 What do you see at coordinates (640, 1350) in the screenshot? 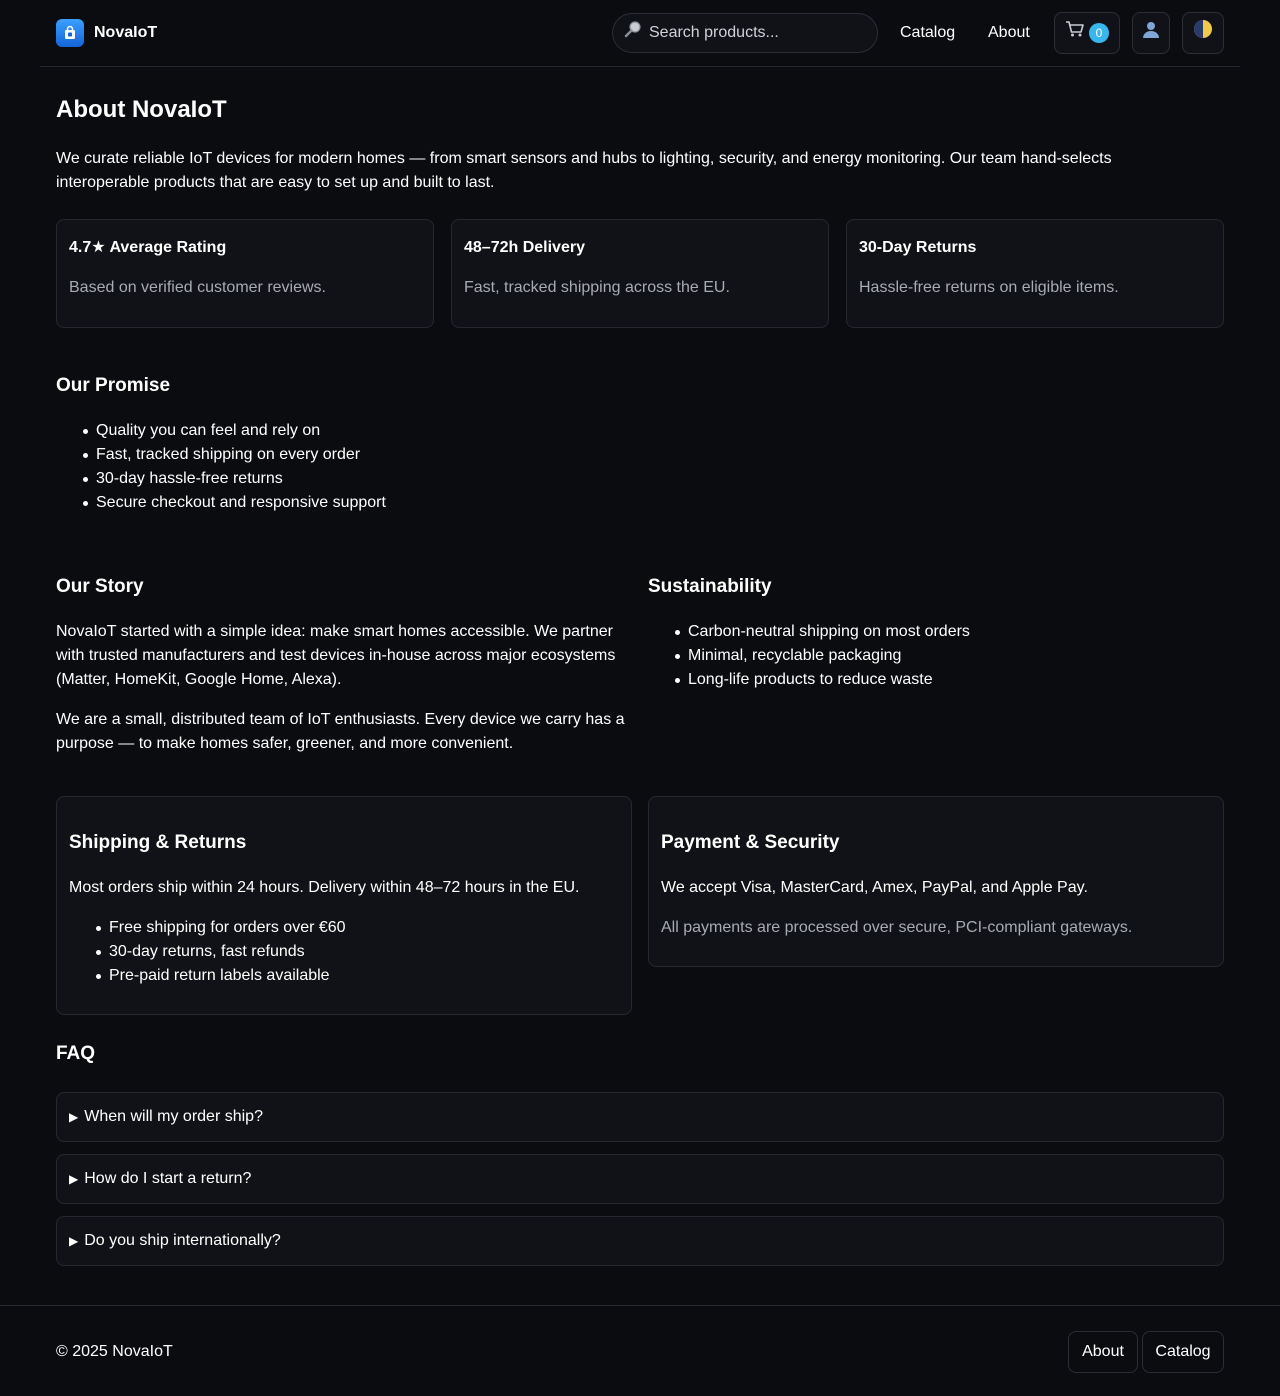
I see `site-footer: © 2025 NovaIoT About Catalog` at bounding box center [640, 1350].